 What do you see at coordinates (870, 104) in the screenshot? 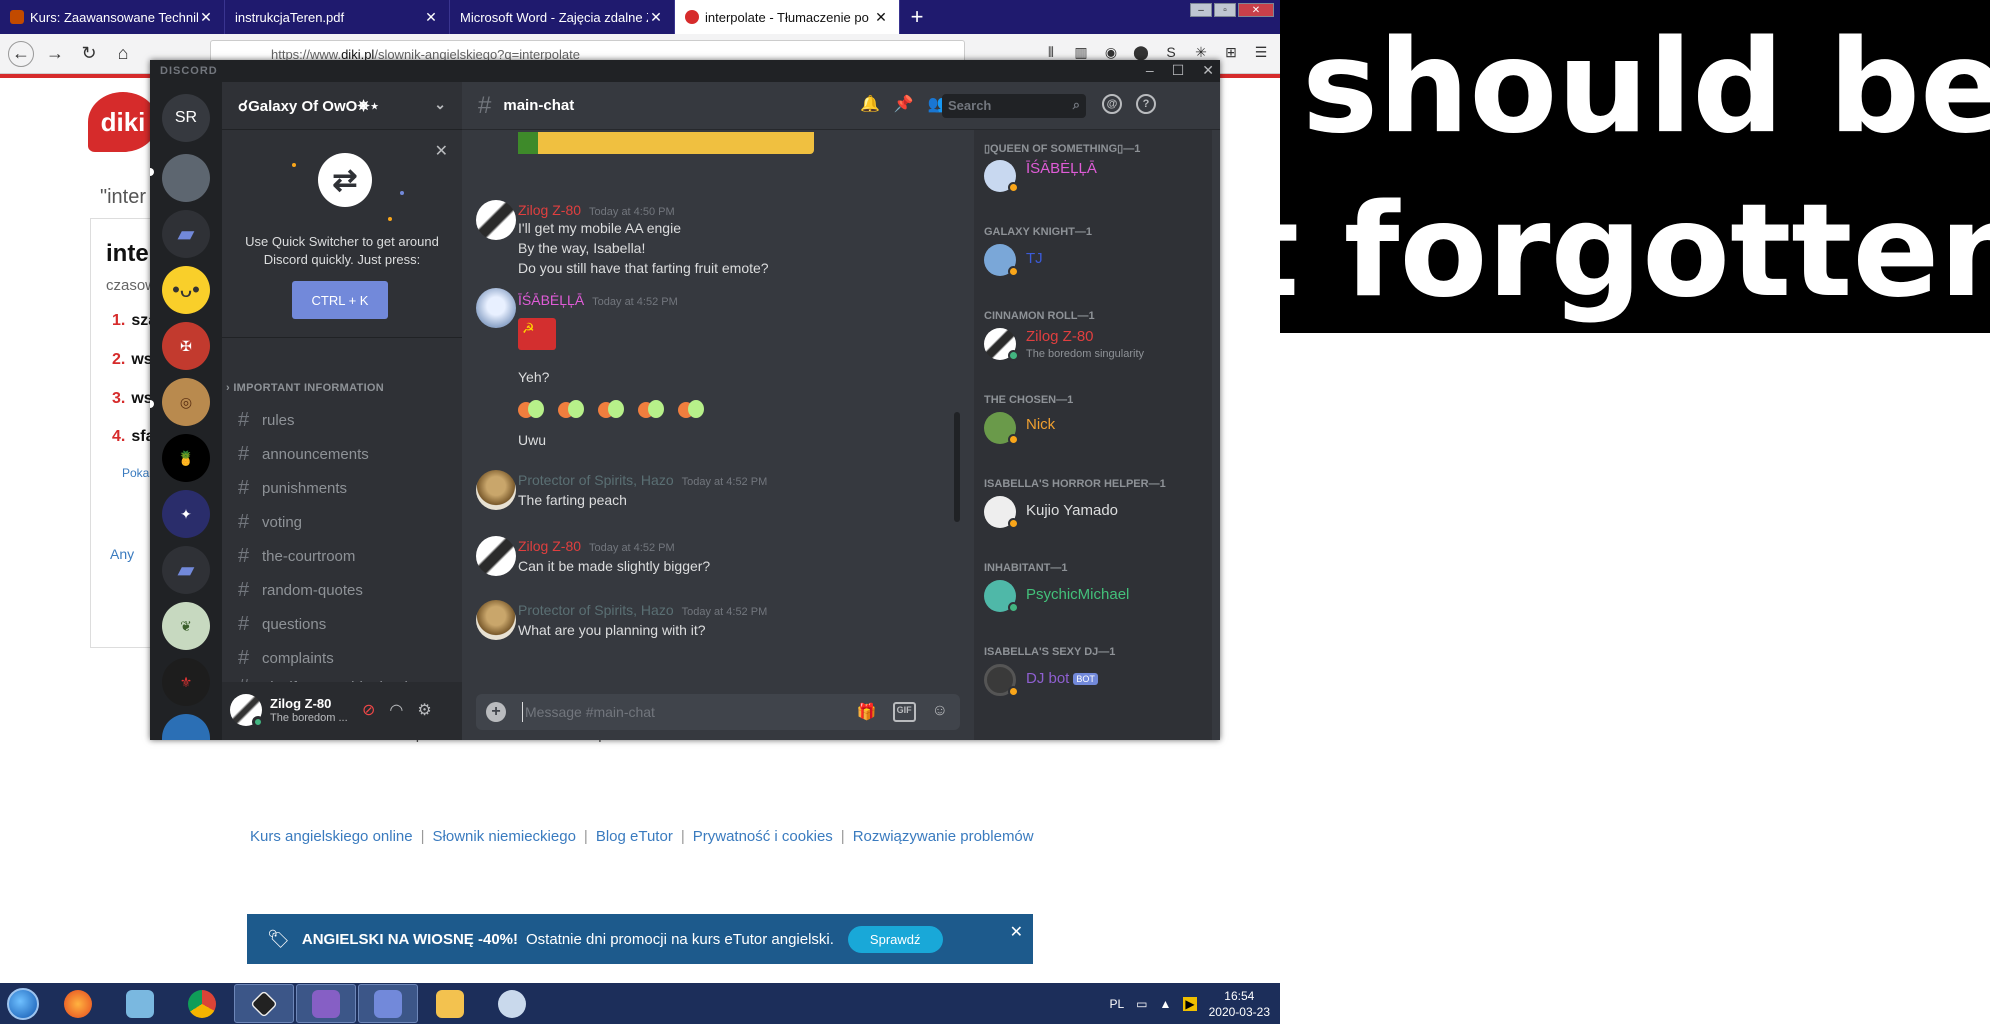
I see `bell-icon: 🔔` at bounding box center [870, 104].